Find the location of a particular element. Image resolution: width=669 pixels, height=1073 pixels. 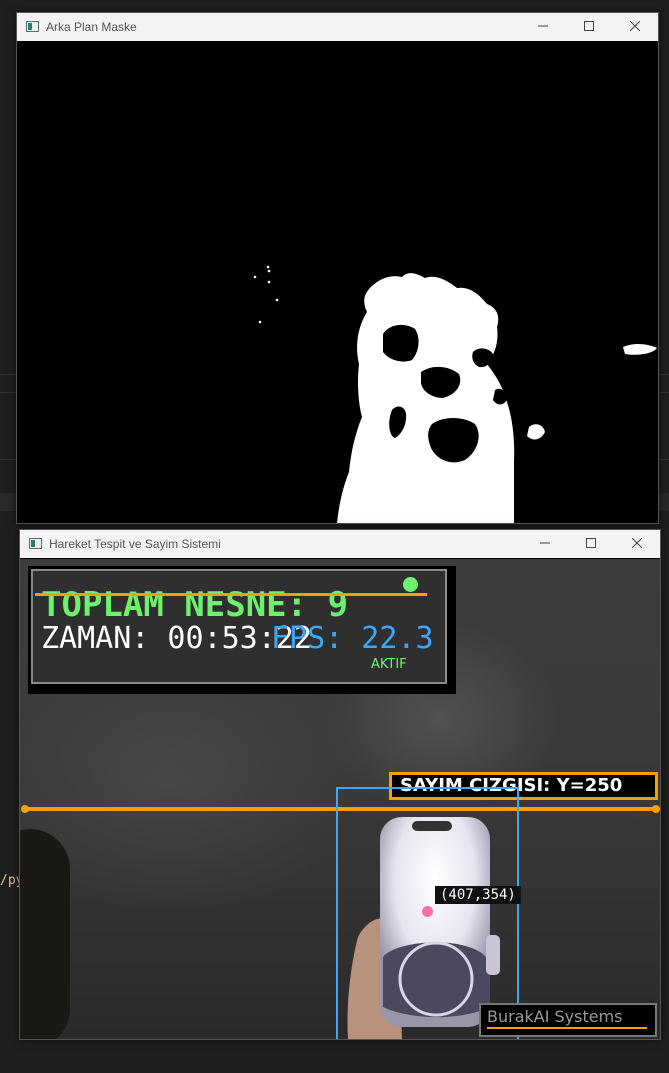

tracking-window-titlebar: Hareket Tespit ve Sayim Sistemi is located at coordinates (340, 544).